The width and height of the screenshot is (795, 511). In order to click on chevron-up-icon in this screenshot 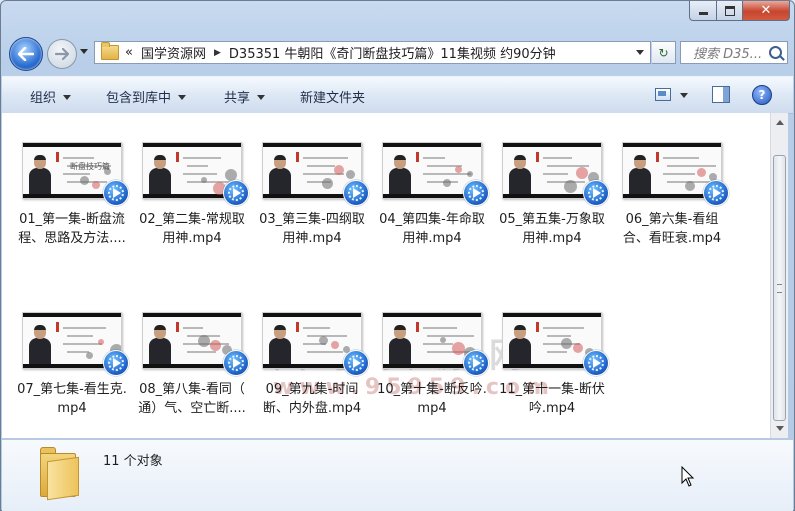, I will do `click(779, 122)`.